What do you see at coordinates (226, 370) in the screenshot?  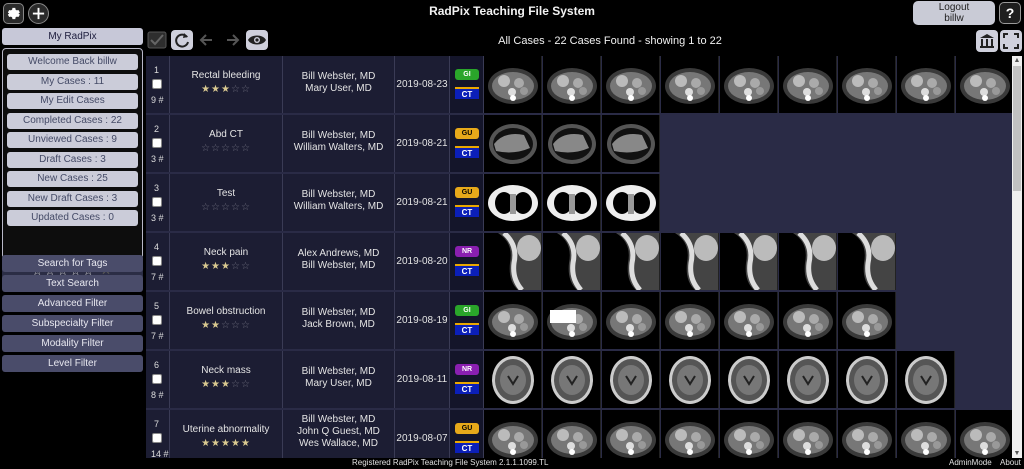 I see `case-title: Neck mass` at bounding box center [226, 370].